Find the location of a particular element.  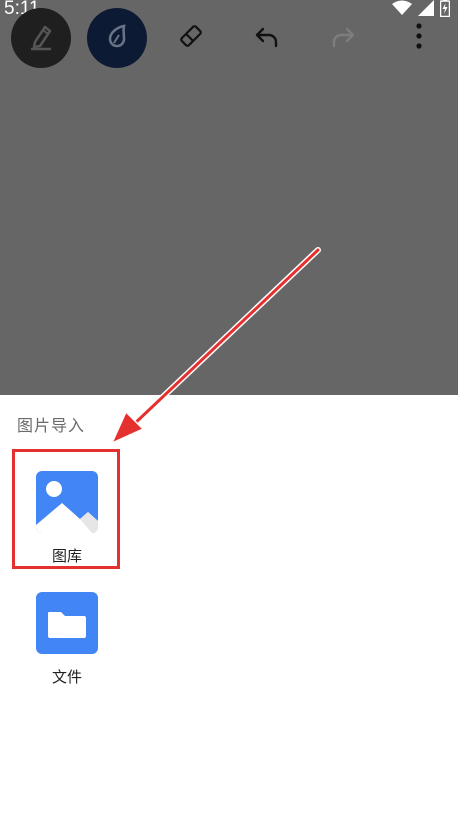

more-options-button is located at coordinates (419, 38).